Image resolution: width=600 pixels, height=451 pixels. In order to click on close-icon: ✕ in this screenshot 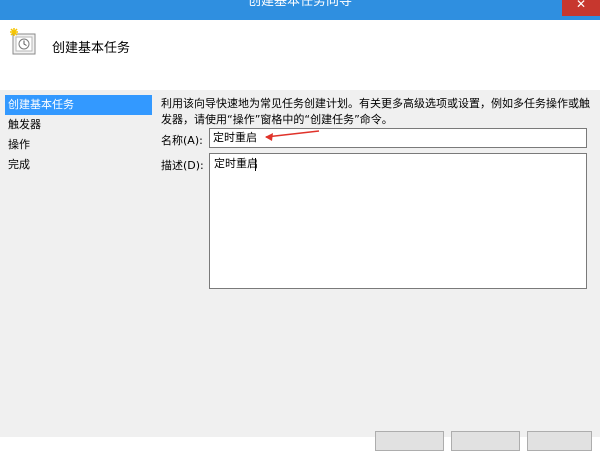, I will do `click(581, 5)`.